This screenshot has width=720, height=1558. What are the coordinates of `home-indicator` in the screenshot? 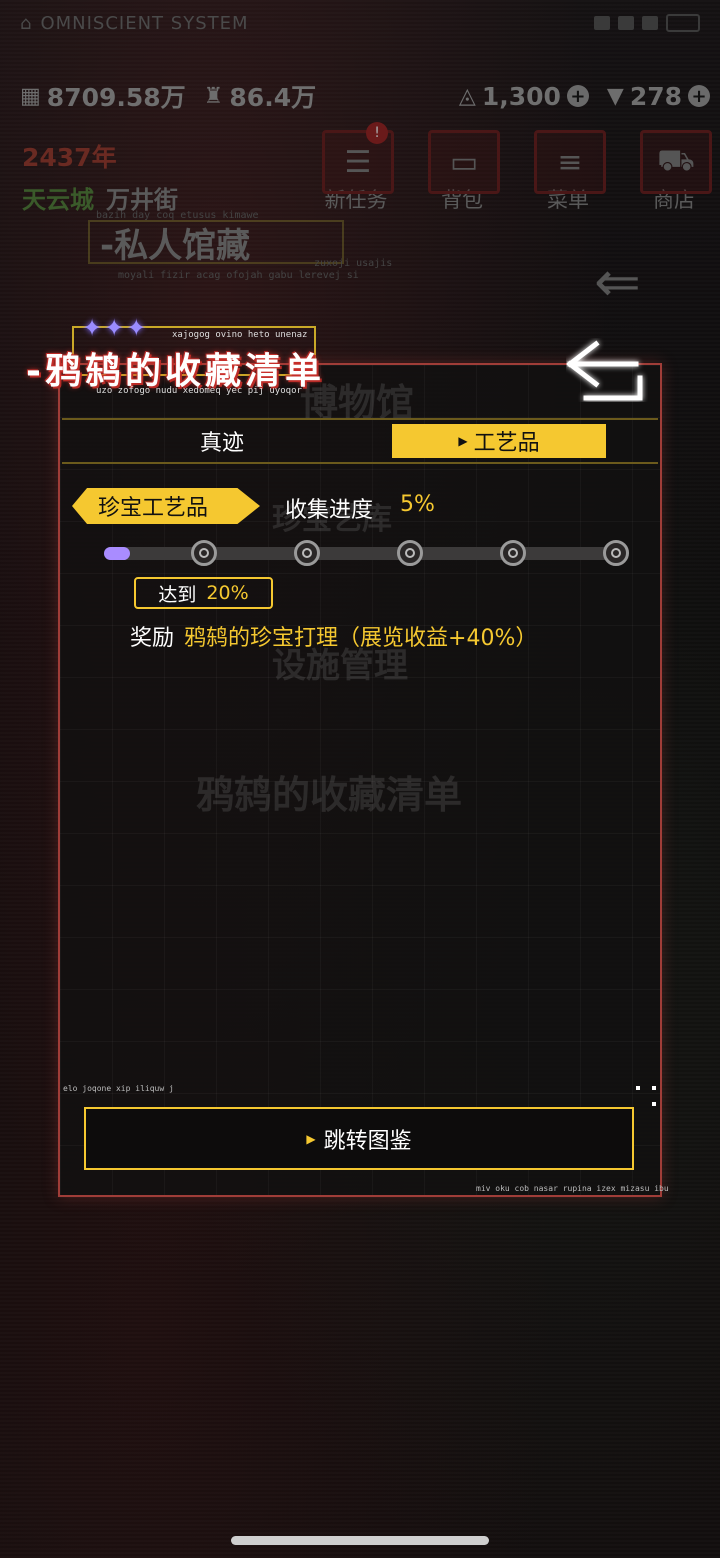 It's located at (360, 1540).